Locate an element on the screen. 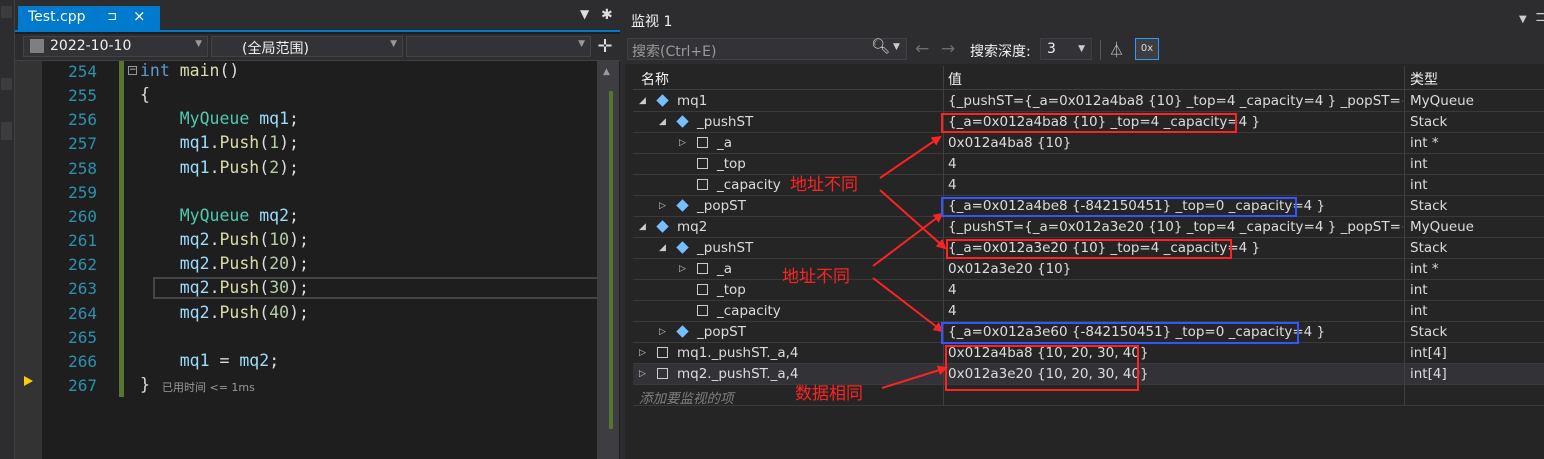 The width and height of the screenshot is (1544, 459). annotation-arrows is located at coordinates (910, 262).